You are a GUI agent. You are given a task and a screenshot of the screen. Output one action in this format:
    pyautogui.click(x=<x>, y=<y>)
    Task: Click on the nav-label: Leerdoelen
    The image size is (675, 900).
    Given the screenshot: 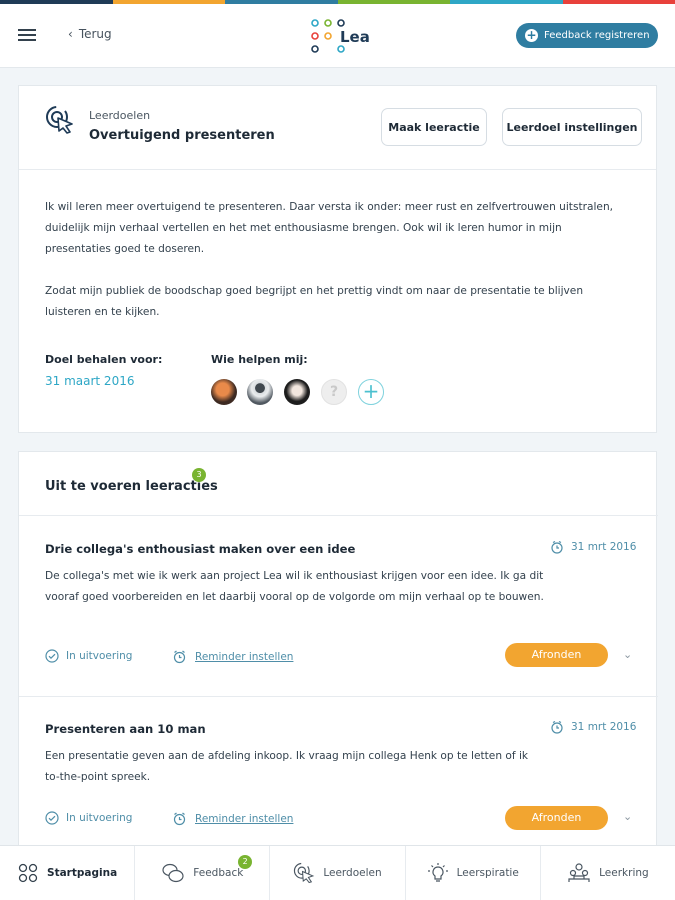 What is the action you would take?
    pyautogui.click(x=352, y=873)
    